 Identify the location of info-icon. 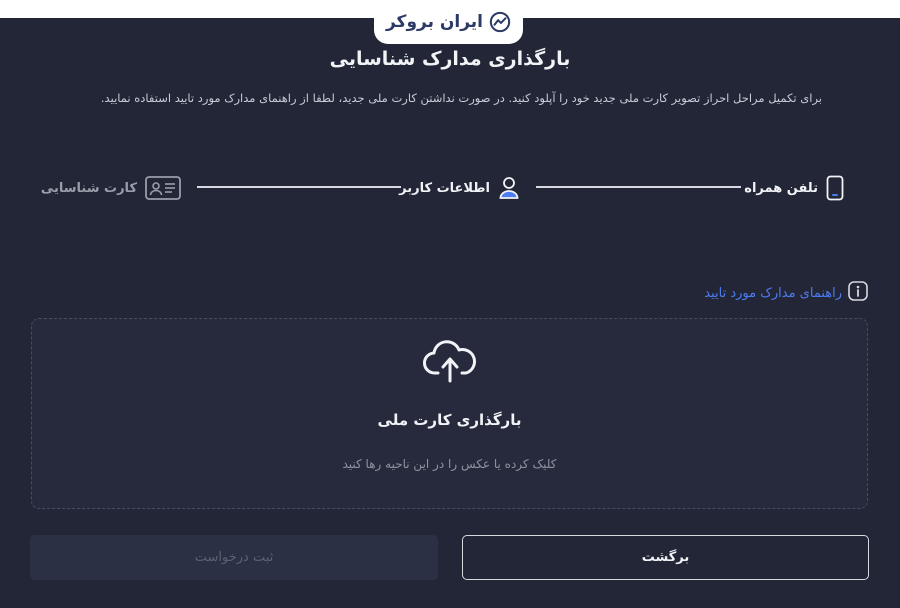
(858, 293).